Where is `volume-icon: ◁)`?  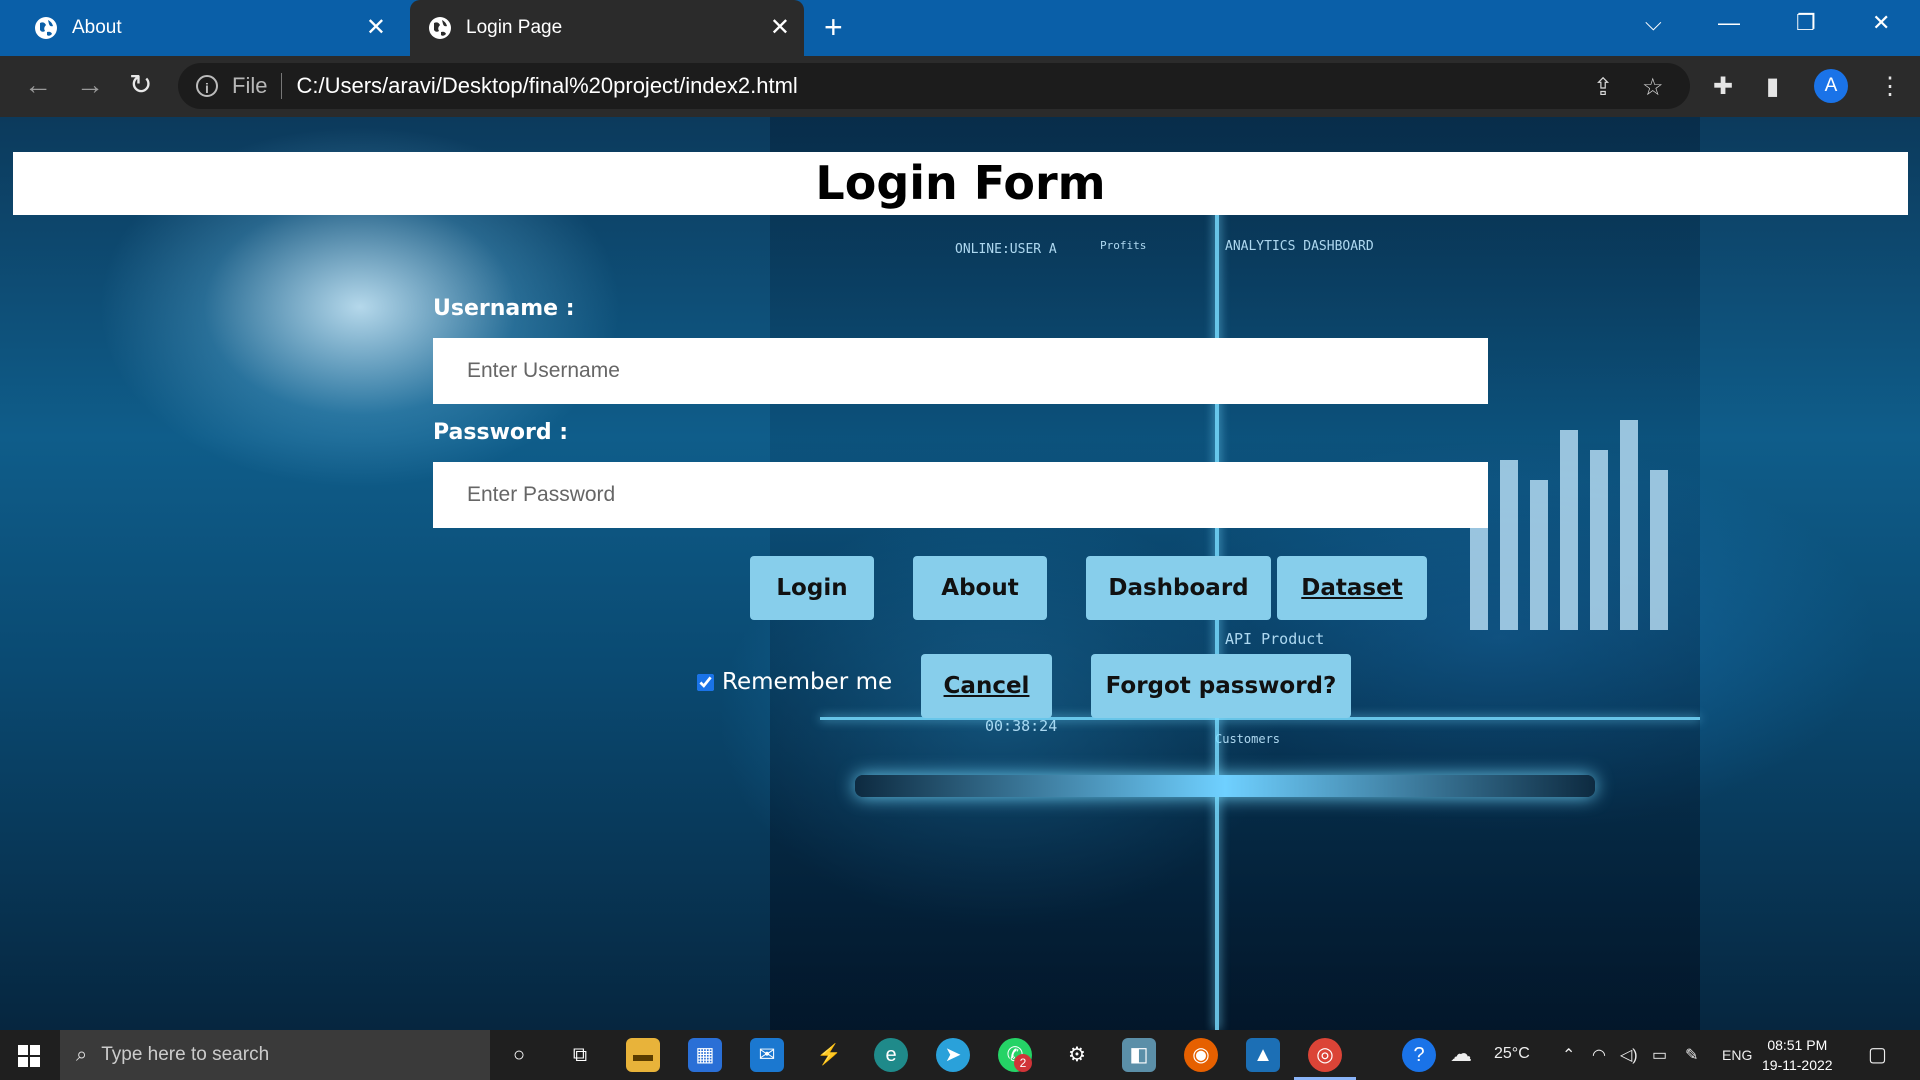 volume-icon: ◁) is located at coordinates (1629, 1055).